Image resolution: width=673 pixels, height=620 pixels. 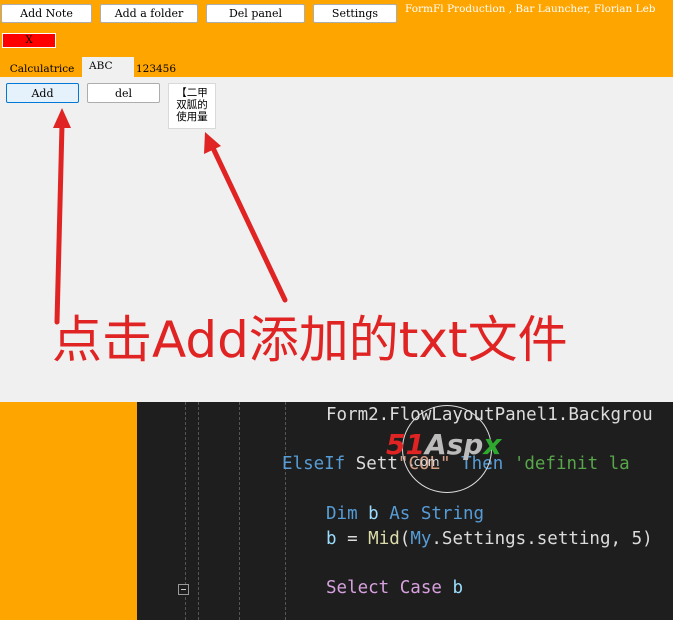 I want to click on code-line-1: Form2.FlowLayoutPanel1.Backgrou, so click(x=489, y=415).